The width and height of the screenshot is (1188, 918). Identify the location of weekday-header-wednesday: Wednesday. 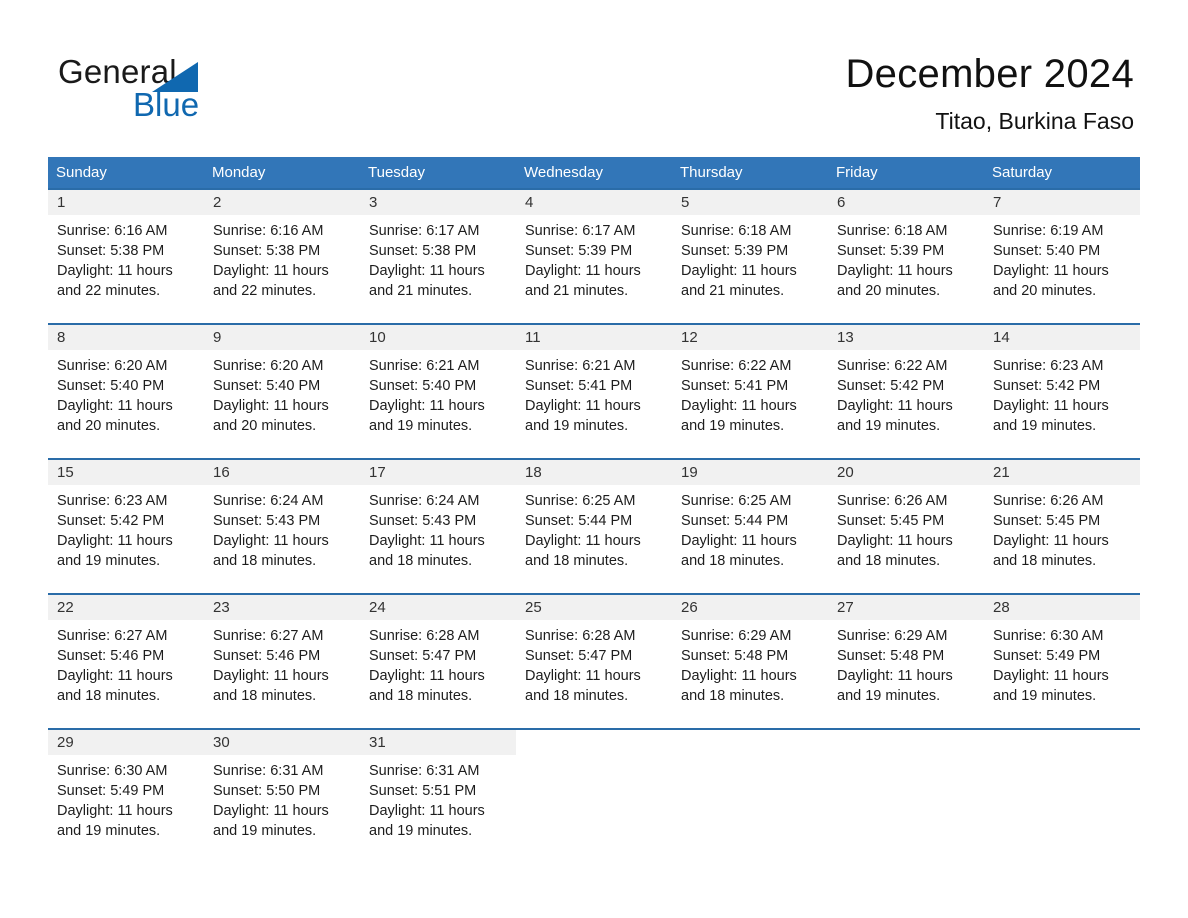
(563, 172).